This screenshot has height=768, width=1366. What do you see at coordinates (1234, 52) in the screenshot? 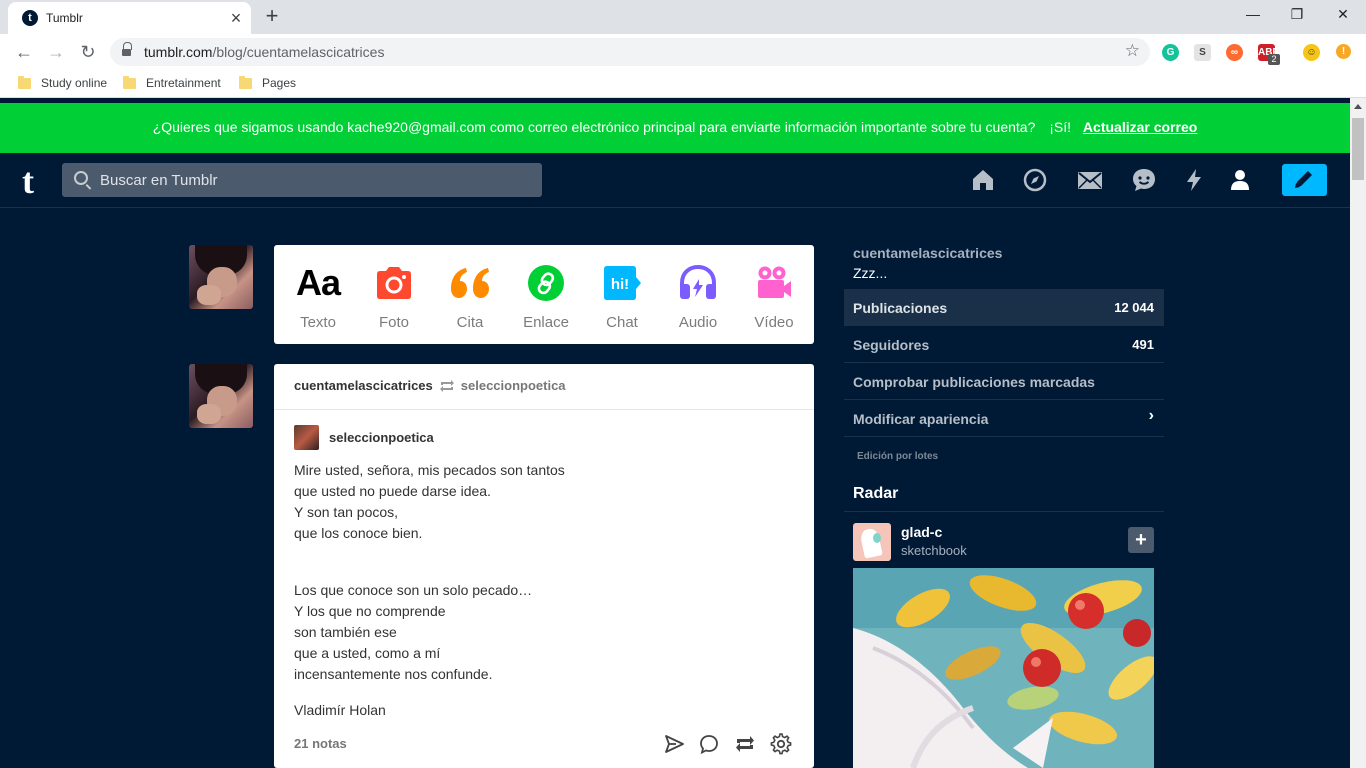
I see `infinity-icon: ∞` at bounding box center [1234, 52].